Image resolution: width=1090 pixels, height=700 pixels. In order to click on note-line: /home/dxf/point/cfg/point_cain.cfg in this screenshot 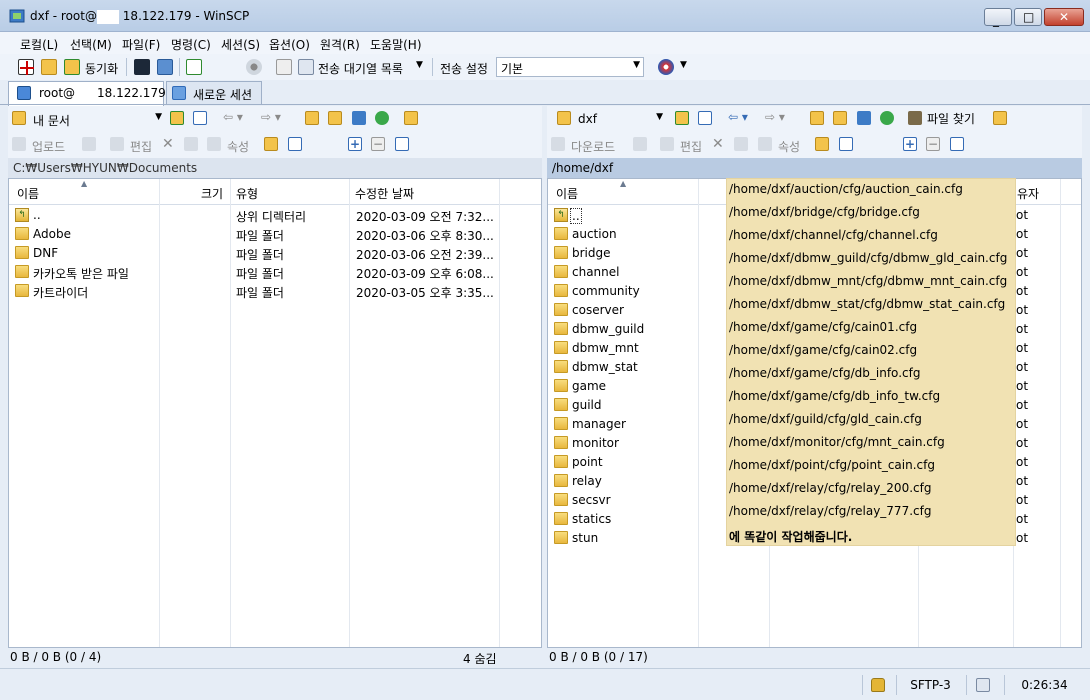, I will do `click(832, 465)`.